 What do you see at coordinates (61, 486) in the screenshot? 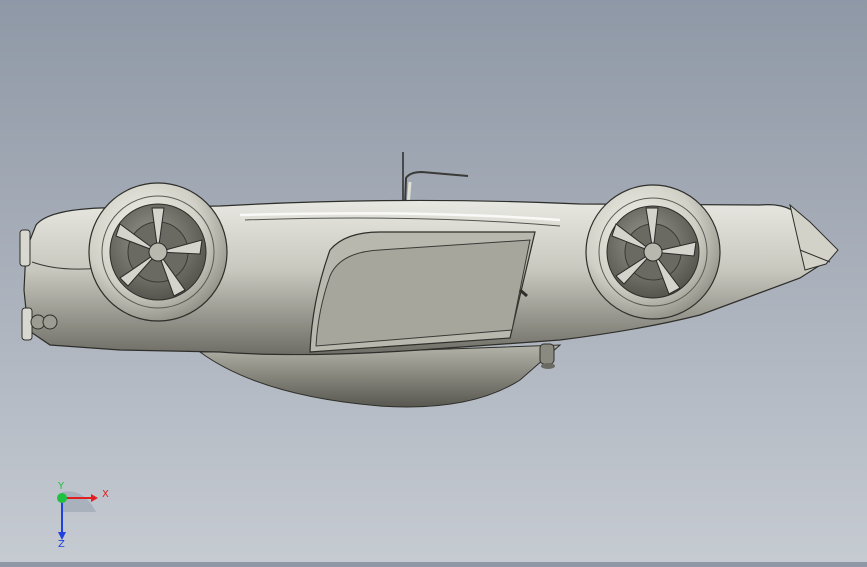
I see `y-axis-label: Y` at bounding box center [61, 486].